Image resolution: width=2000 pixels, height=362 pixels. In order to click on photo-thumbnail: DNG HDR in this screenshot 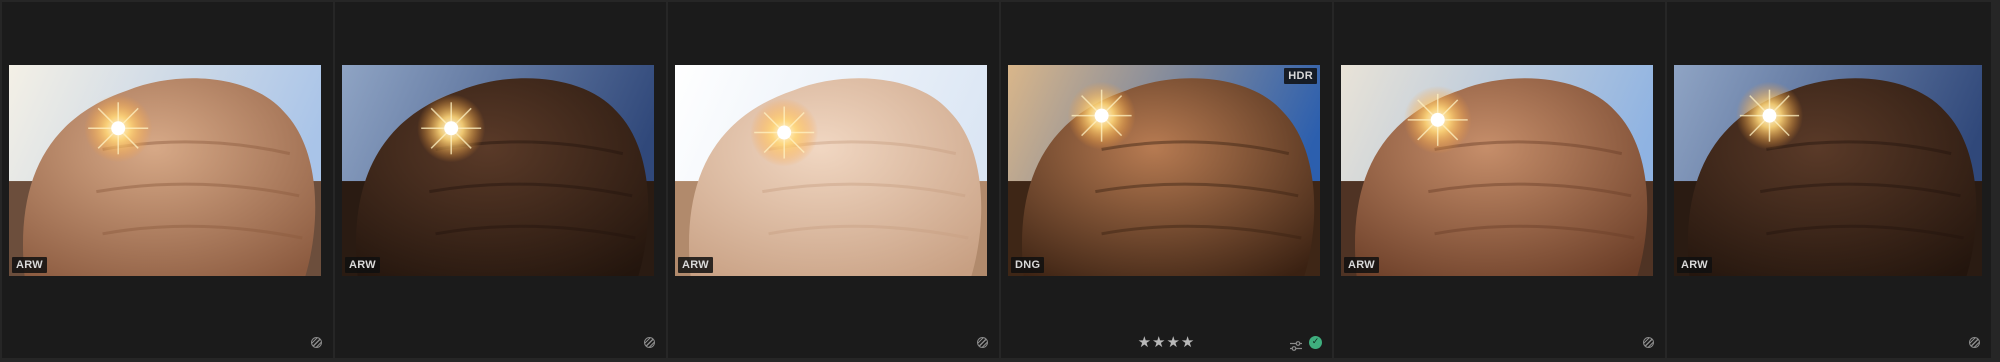, I will do `click(1164, 170)`.